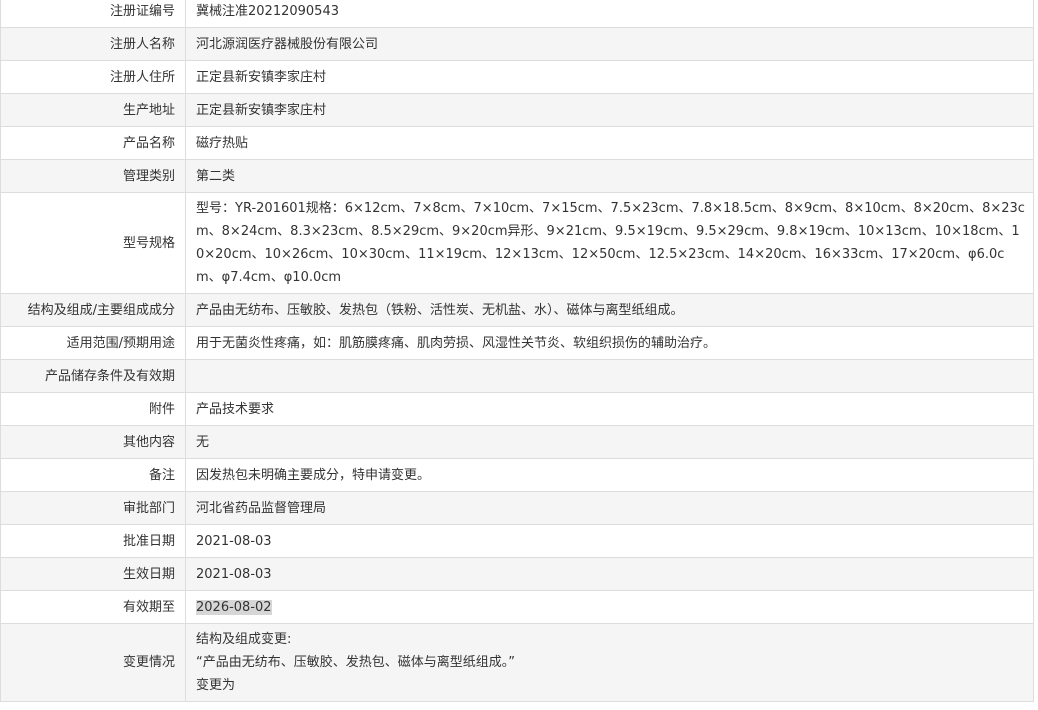 The width and height of the screenshot is (1038, 710). I want to click on row-label: 注册人住所, so click(93, 77).